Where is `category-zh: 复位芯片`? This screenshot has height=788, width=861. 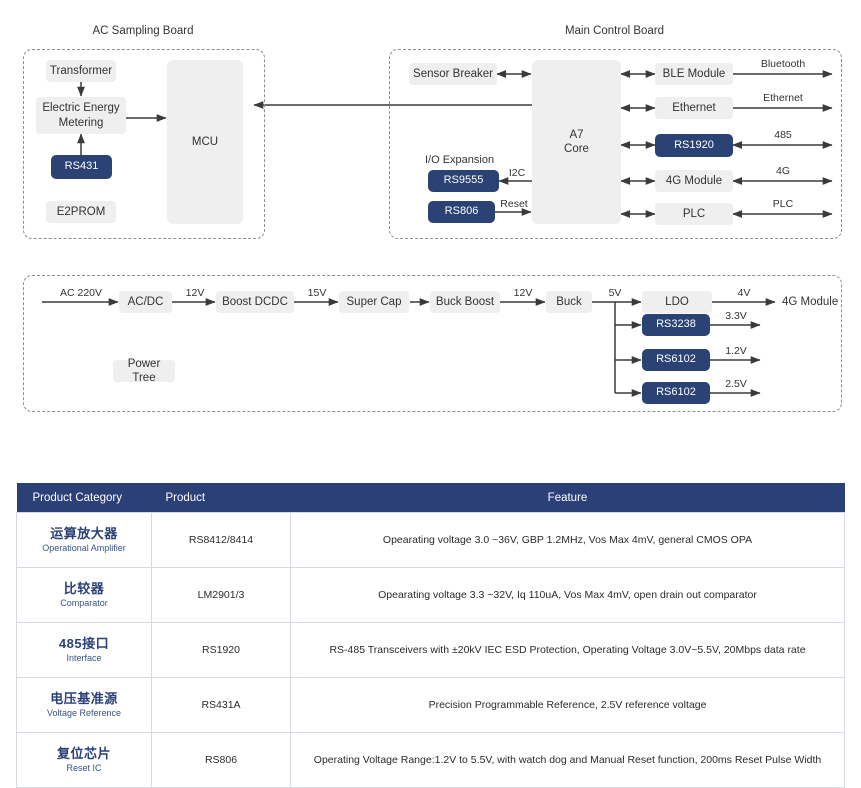
category-zh: 复位芯片 is located at coordinates (83, 754).